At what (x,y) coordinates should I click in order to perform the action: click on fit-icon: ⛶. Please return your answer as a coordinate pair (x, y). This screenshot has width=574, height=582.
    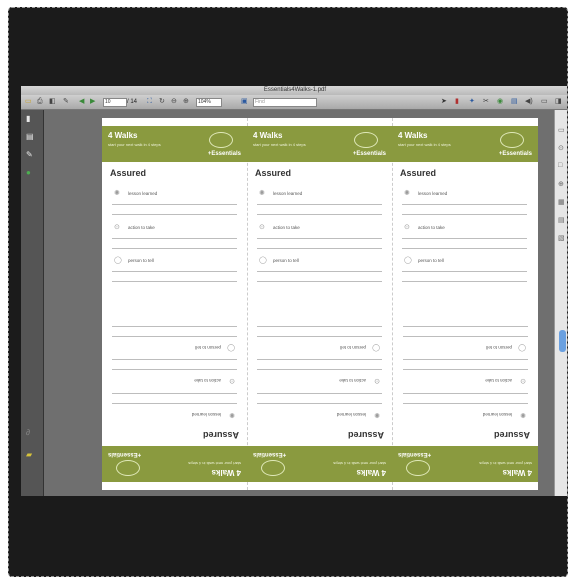
    Looking at the image, I should click on (149, 102).